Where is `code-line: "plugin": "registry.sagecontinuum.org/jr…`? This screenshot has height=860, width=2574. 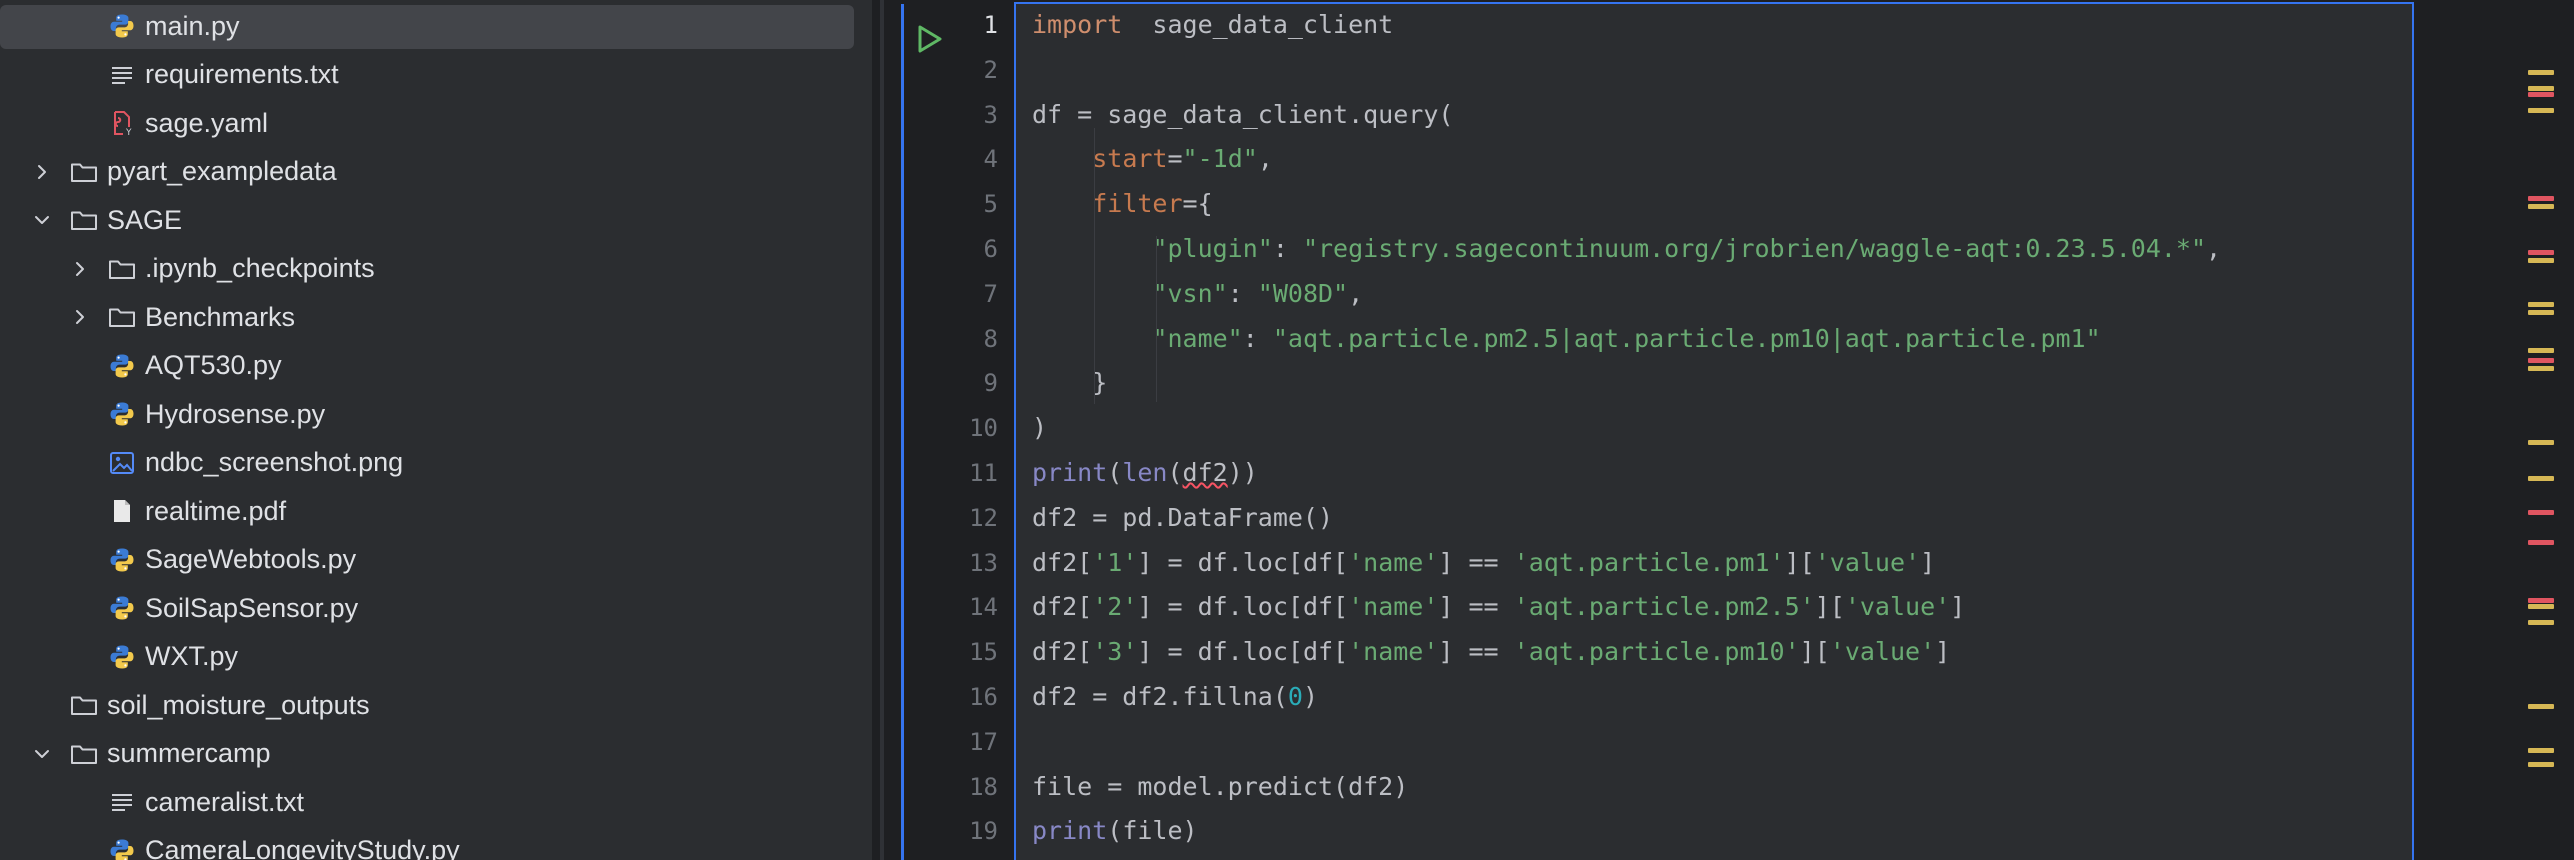 code-line: "plugin": "registry.sagecontinuum.org/jr… is located at coordinates (1626, 249).